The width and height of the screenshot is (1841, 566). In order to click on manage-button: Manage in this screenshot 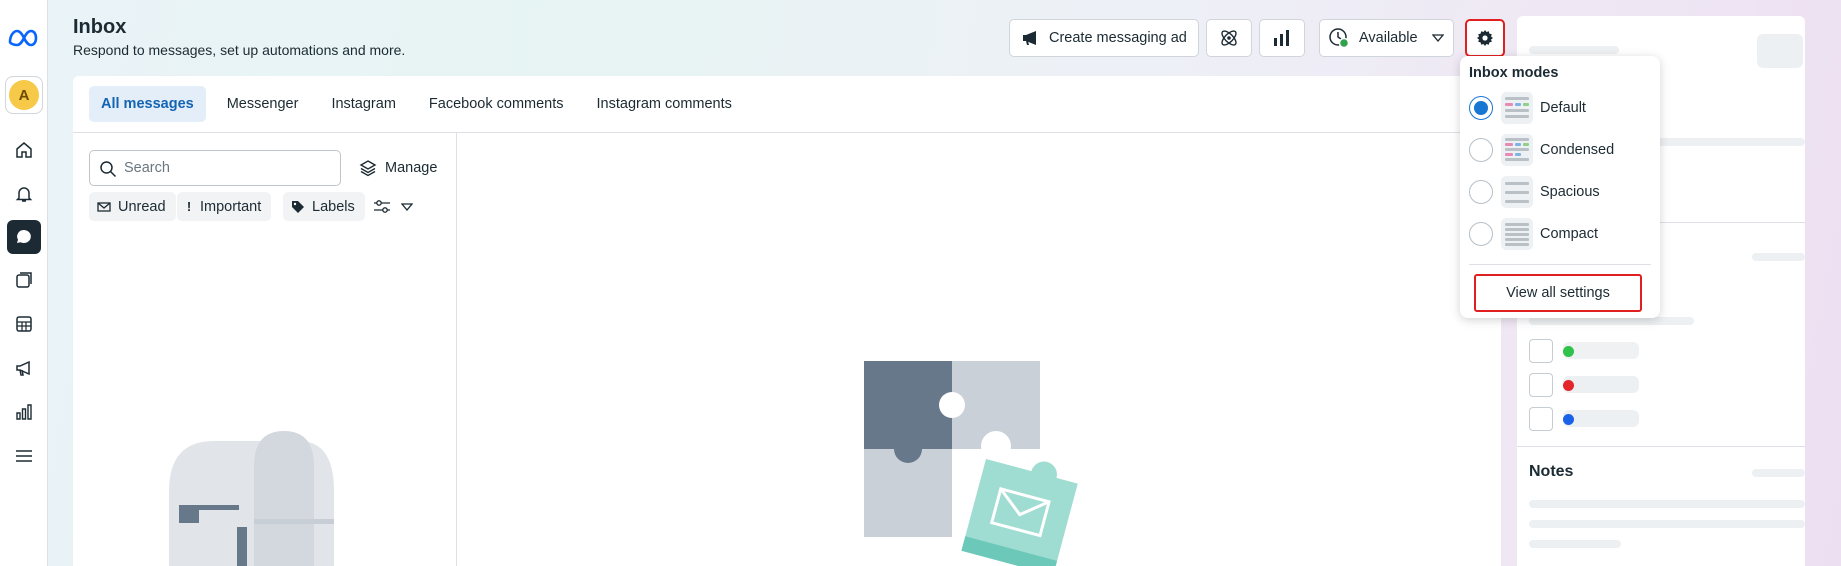, I will do `click(398, 168)`.